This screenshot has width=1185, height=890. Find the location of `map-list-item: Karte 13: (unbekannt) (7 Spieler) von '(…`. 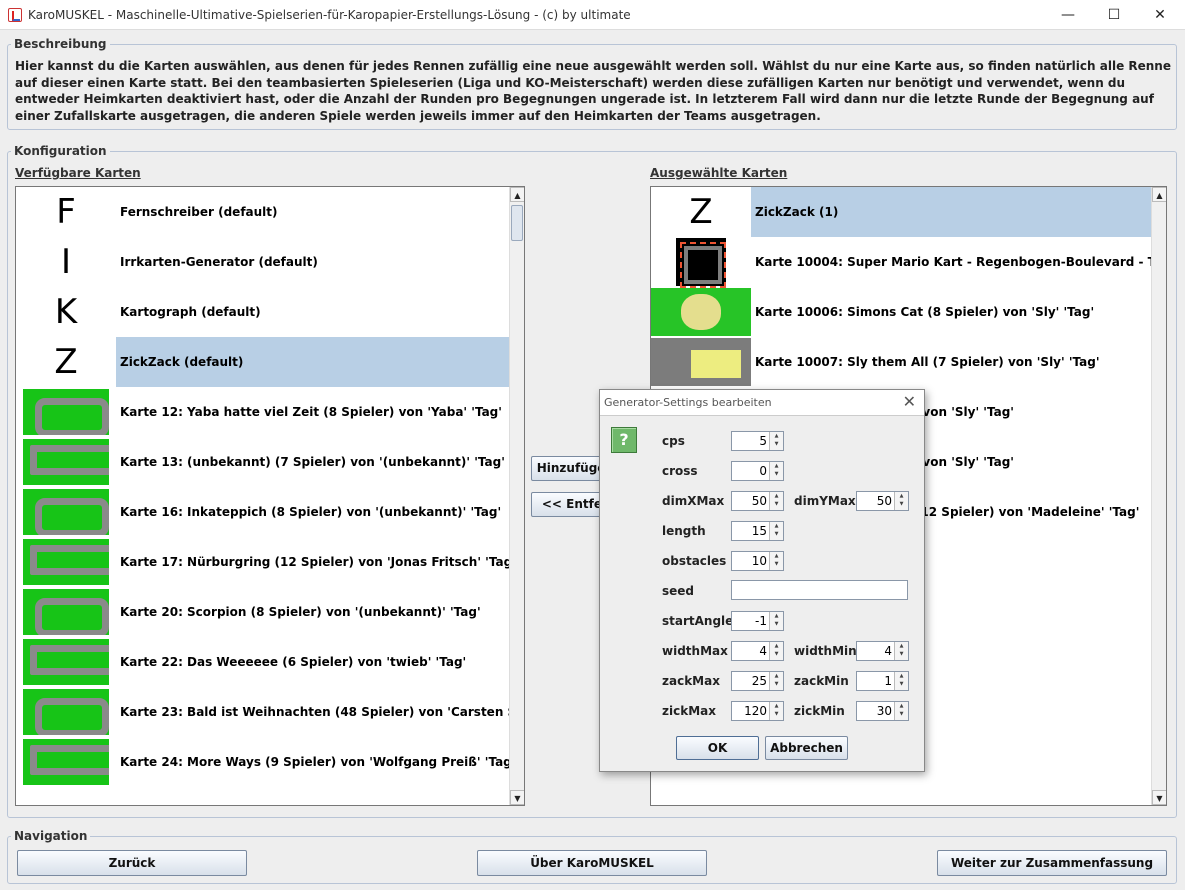

map-list-item: Karte 13: (unbekannt) (7 Spieler) von '(… is located at coordinates (262, 462).